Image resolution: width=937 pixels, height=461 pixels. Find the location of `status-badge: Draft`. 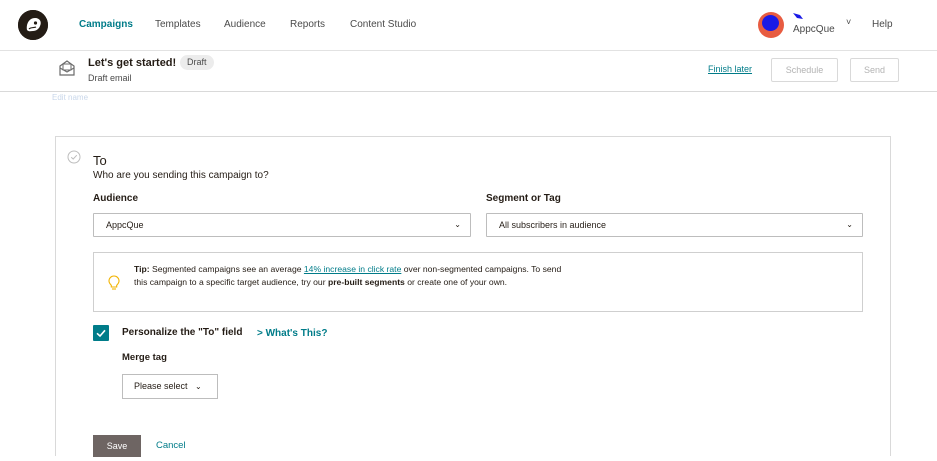

status-badge: Draft is located at coordinates (197, 62).